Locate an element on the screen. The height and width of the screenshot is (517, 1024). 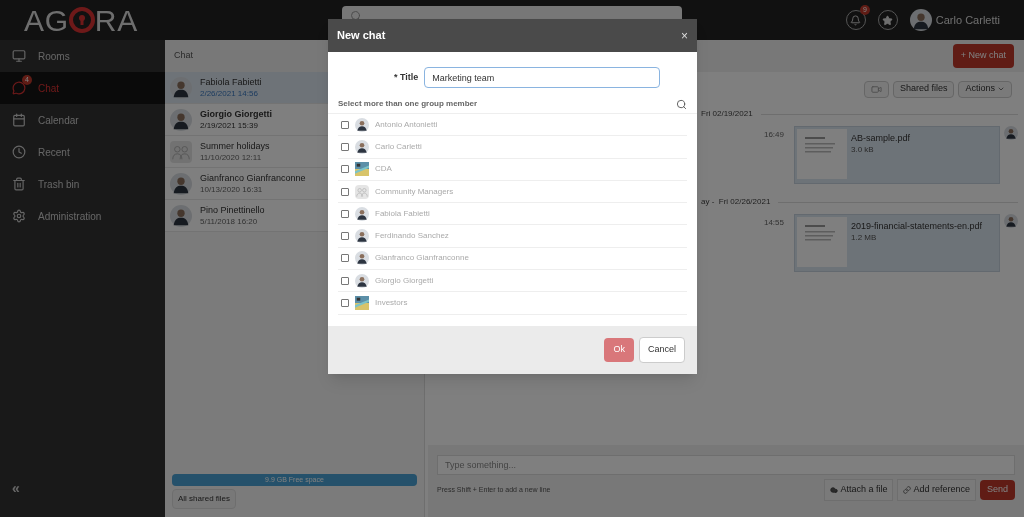
sidebar-item: Trash bin is located at coordinates (82, 184).